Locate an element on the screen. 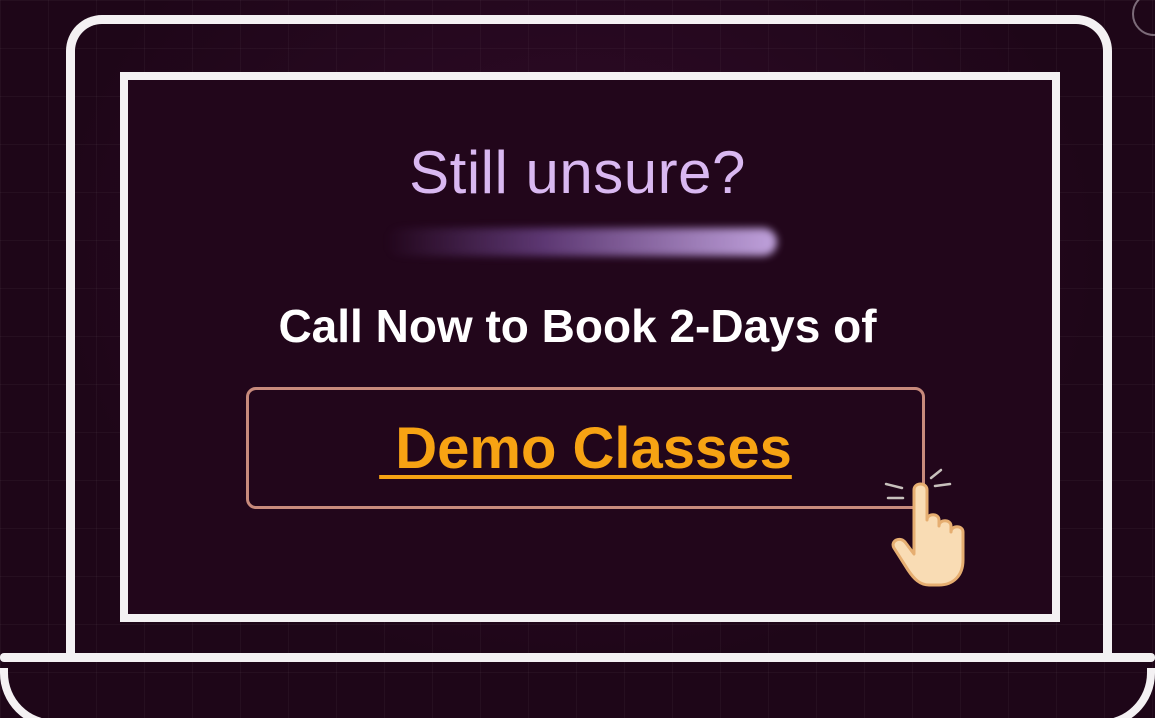 The width and height of the screenshot is (1155, 718). laptop-base-outline is located at coordinates (577, 693).